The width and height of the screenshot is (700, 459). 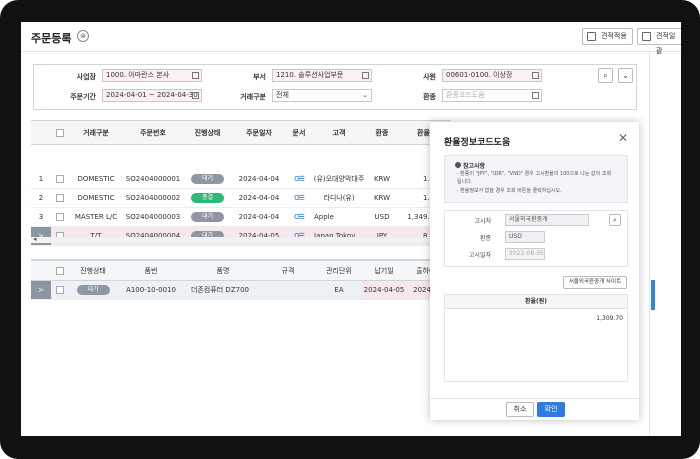 I want to click on info-icon, so click(x=458, y=165).